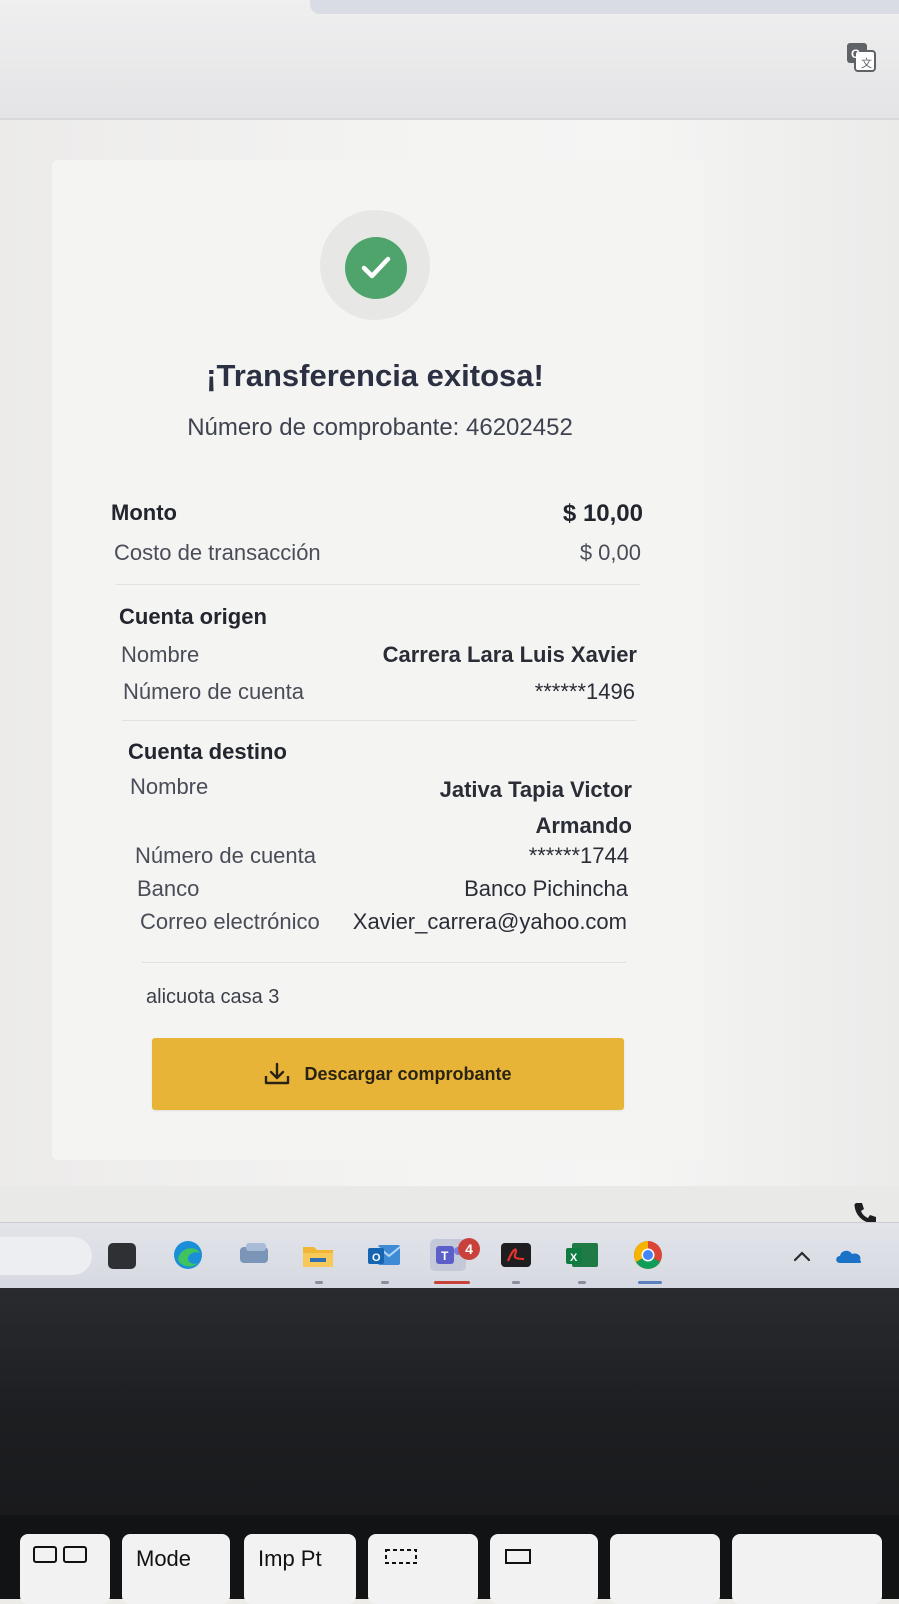 Image resolution: width=899 pixels, height=1604 pixels. Describe the element at coordinates (449, 60) in the screenshot. I see `browser-toolbar: G 文` at that location.